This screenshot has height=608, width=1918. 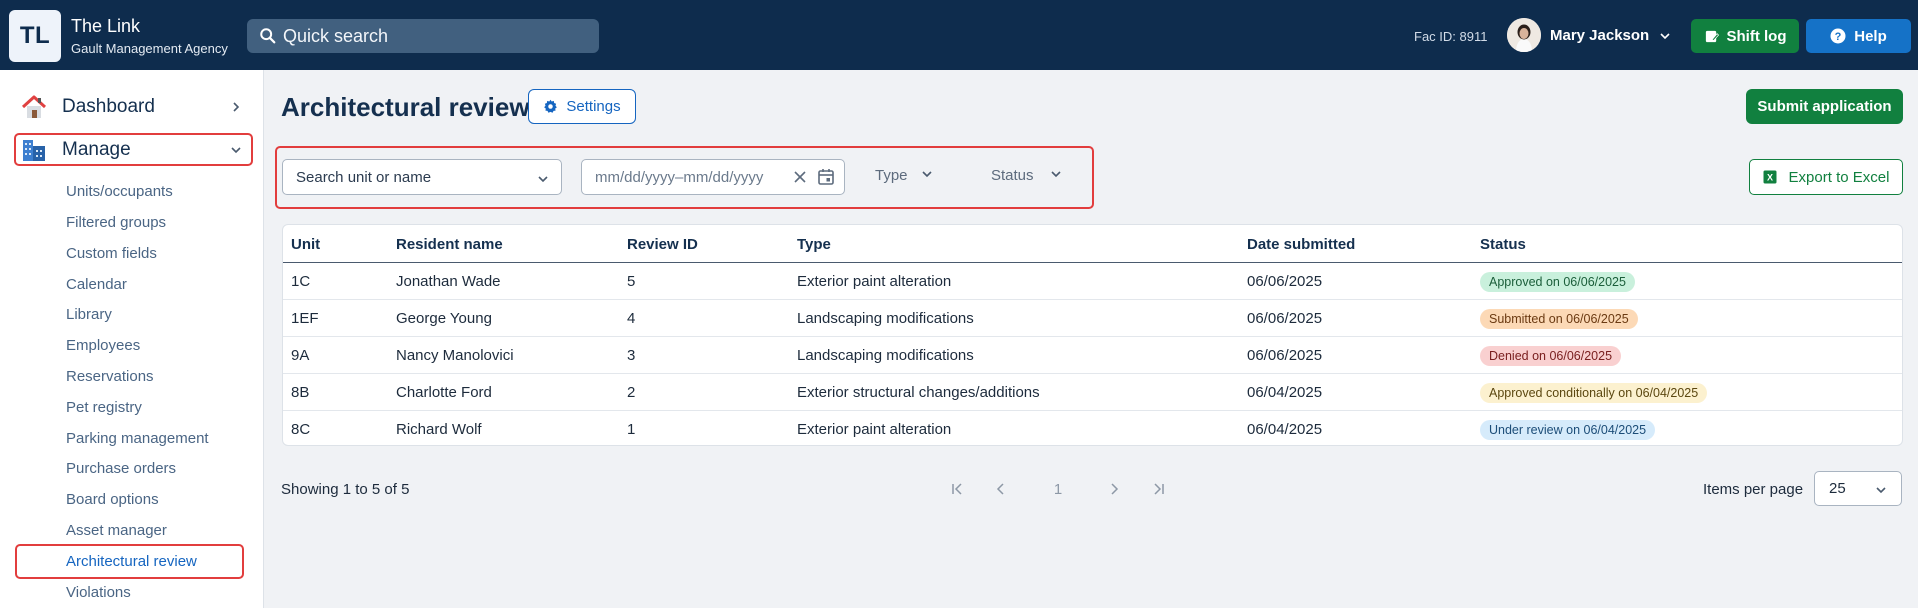 I want to click on page-title: Architectural review, so click(x=405, y=107).